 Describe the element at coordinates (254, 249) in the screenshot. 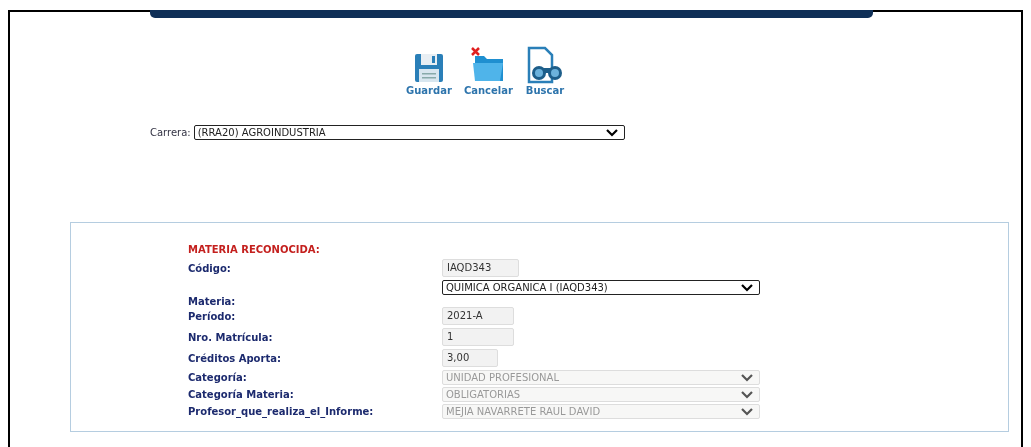

I see `section-title: MATERIA RECONOCIDA:` at that location.